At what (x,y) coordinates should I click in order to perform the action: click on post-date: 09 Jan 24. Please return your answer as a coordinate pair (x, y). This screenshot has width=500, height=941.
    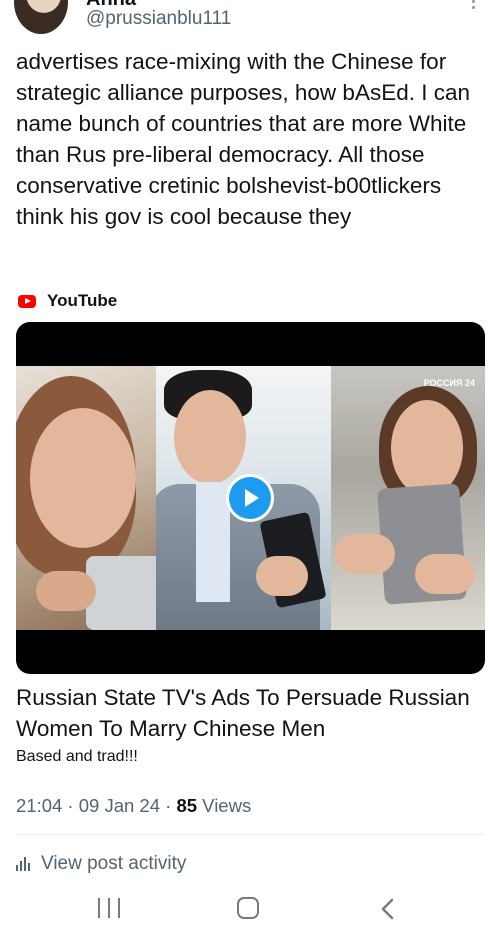
    Looking at the image, I should click on (119, 805).